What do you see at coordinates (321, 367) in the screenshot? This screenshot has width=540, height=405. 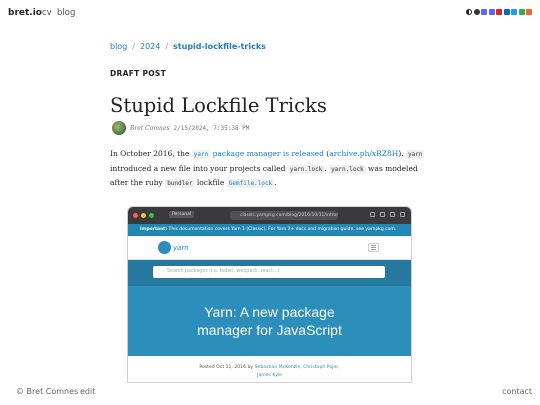 I see `author-link: Christoph Pojer` at bounding box center [321, 367].